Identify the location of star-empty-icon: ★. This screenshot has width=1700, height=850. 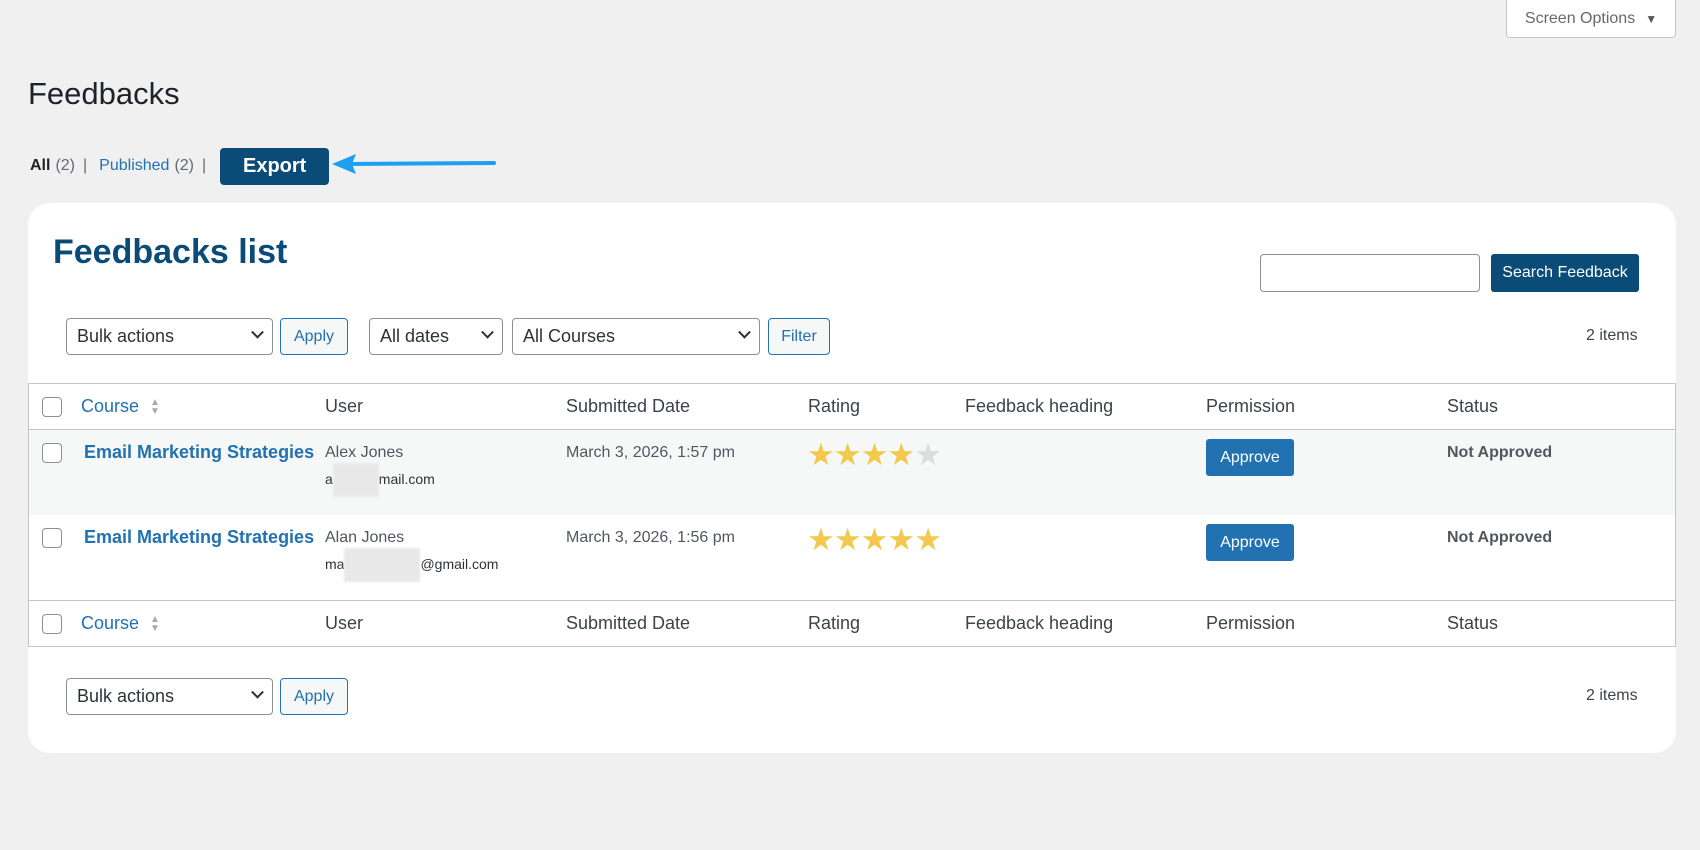
(928, 454).